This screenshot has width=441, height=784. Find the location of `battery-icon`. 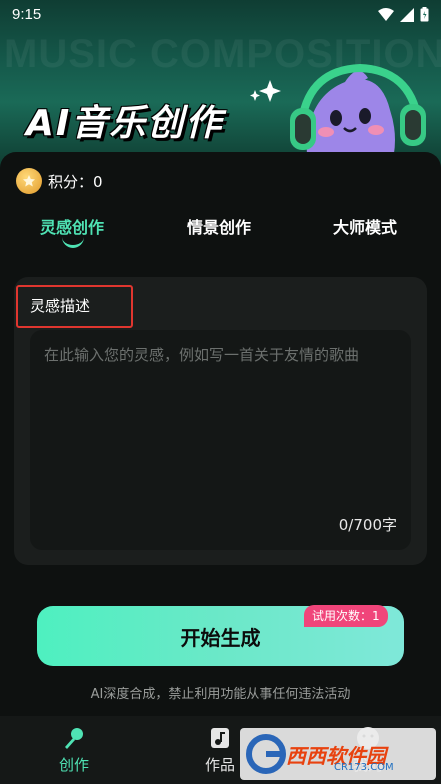

battery-icon is located at coordinates (424, 14).